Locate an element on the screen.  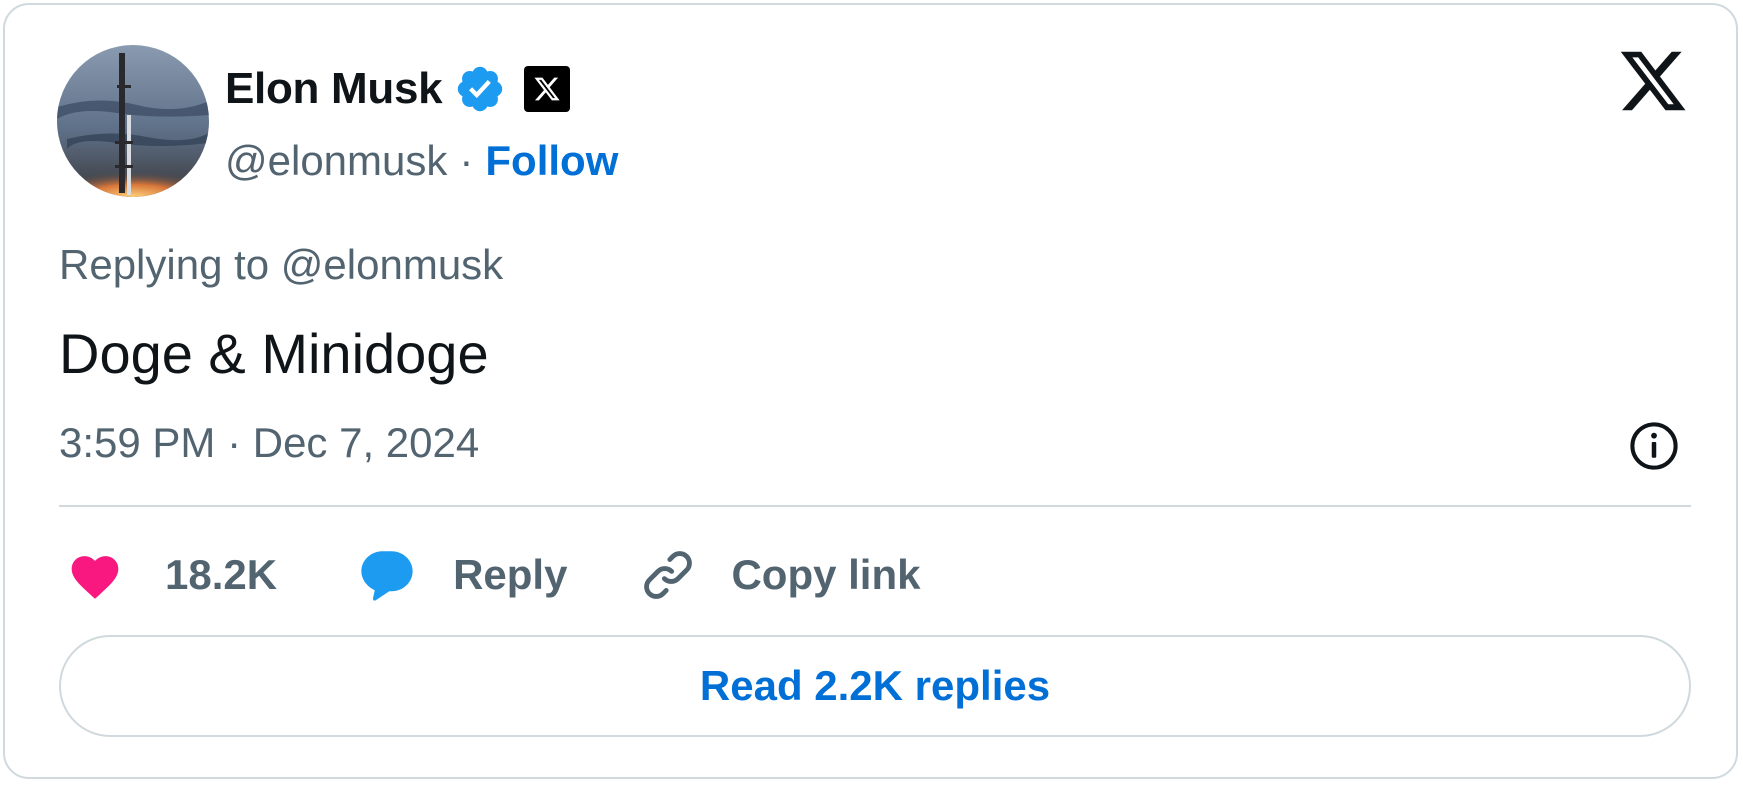
reply-button: Reply is located at coordinates (422, 575).